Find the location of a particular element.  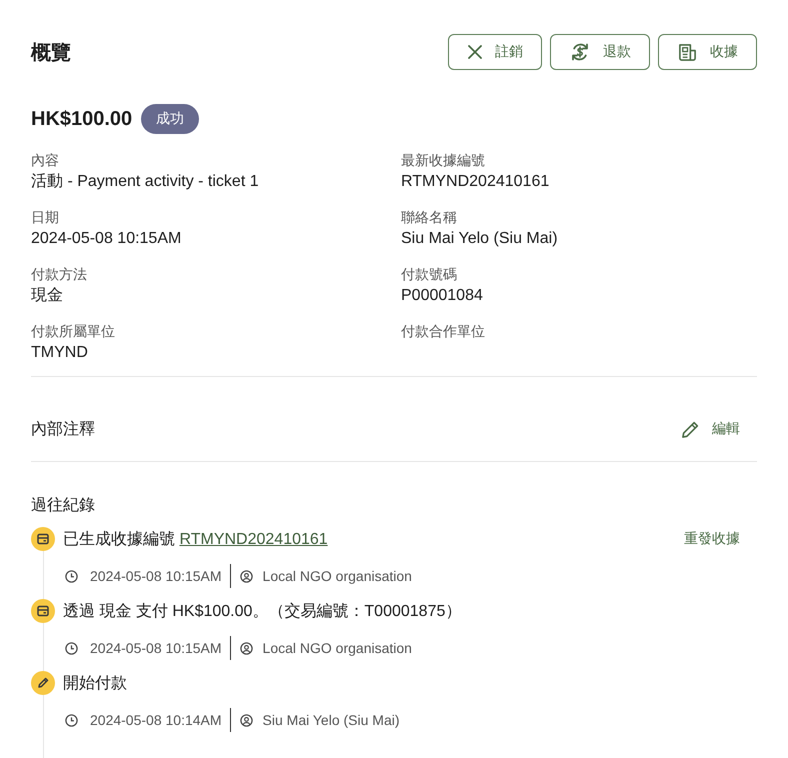

field-value: 現金 is located at coordinates (47, 296).